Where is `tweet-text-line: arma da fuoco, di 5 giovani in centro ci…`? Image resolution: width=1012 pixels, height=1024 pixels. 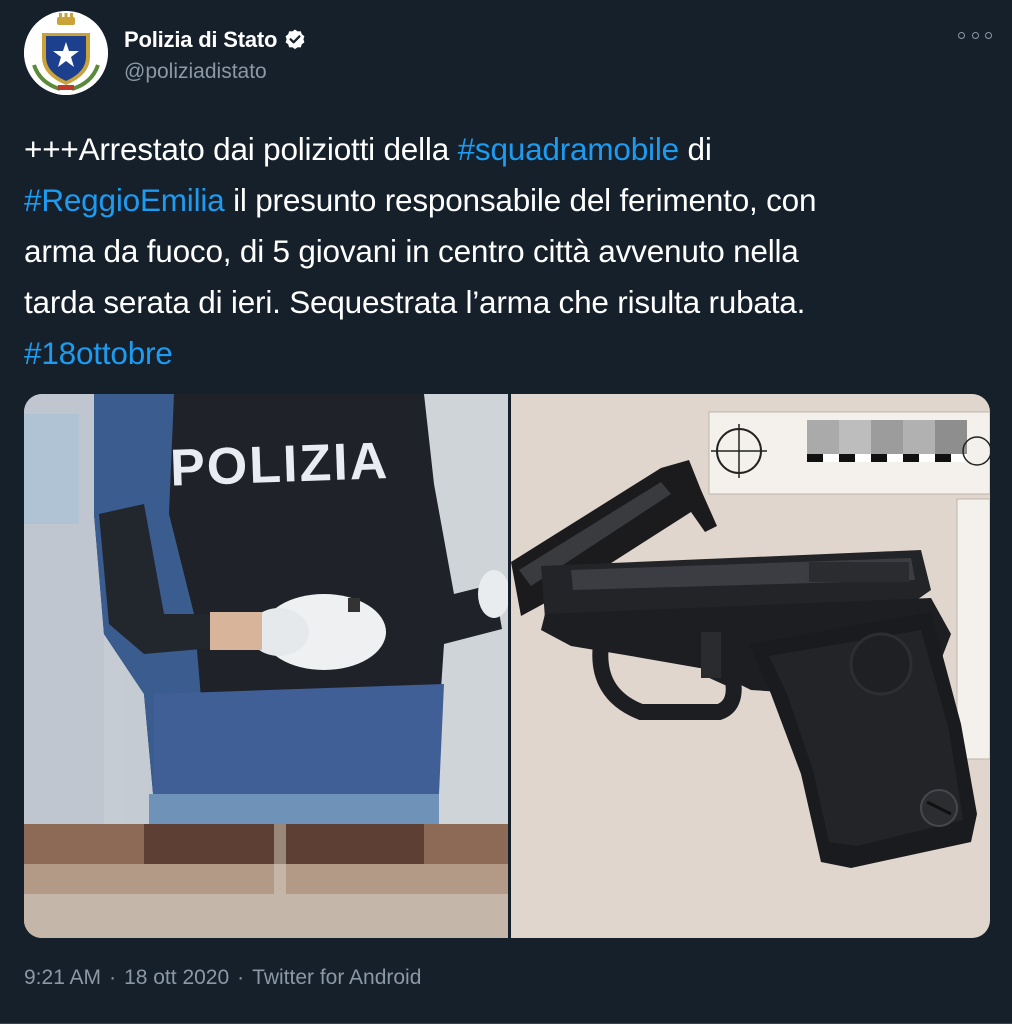 tweet-text-line: arma da fuoco, di 5 giovani in centro ci… is located at coordinates (511, 251).